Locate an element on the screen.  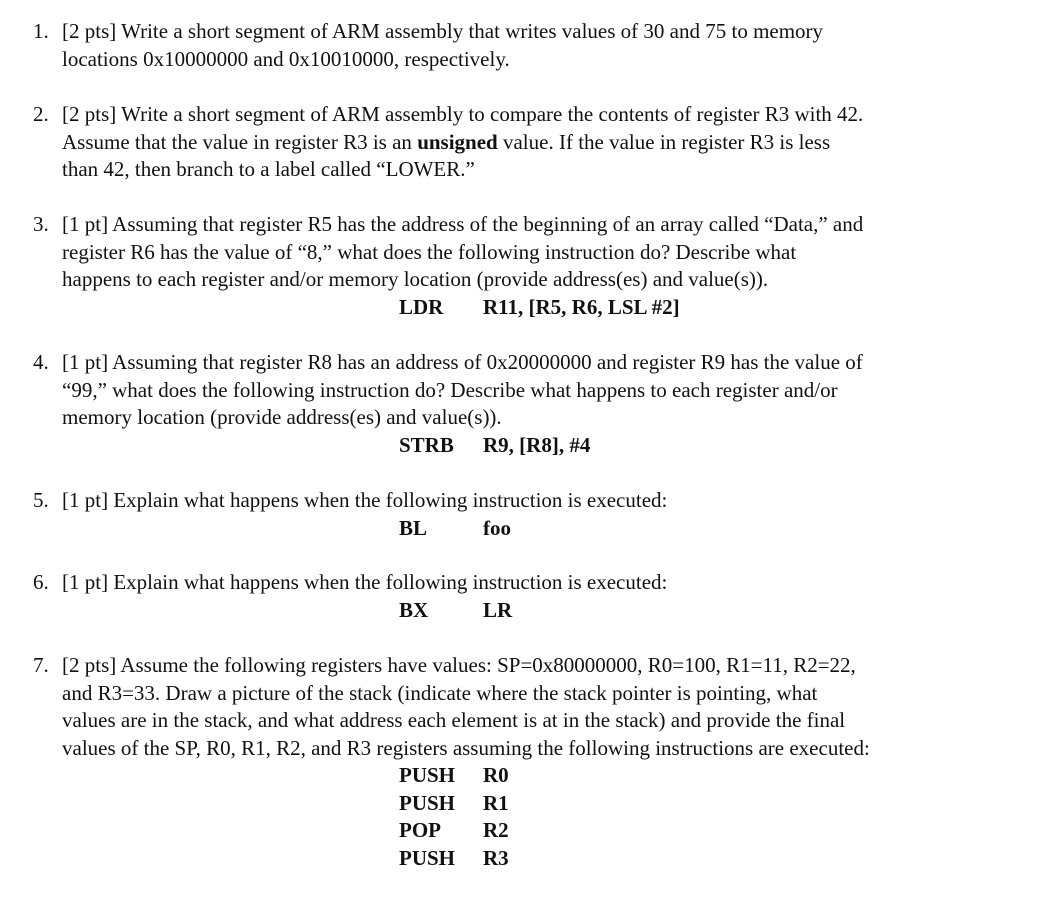
instruction-operands: R1 is located at coordinates (496, 802).